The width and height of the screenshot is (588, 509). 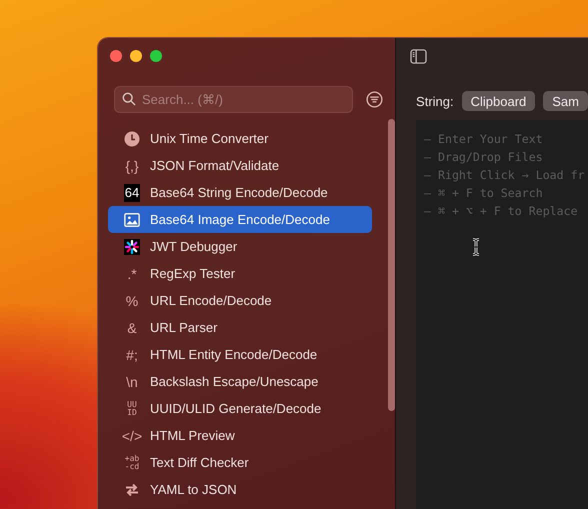 What do you see at coordinates (240, 219) in the screenshot?
I see `sidebar-item: Base64 Image Encode/Decode` at bounding box center [240, 219].